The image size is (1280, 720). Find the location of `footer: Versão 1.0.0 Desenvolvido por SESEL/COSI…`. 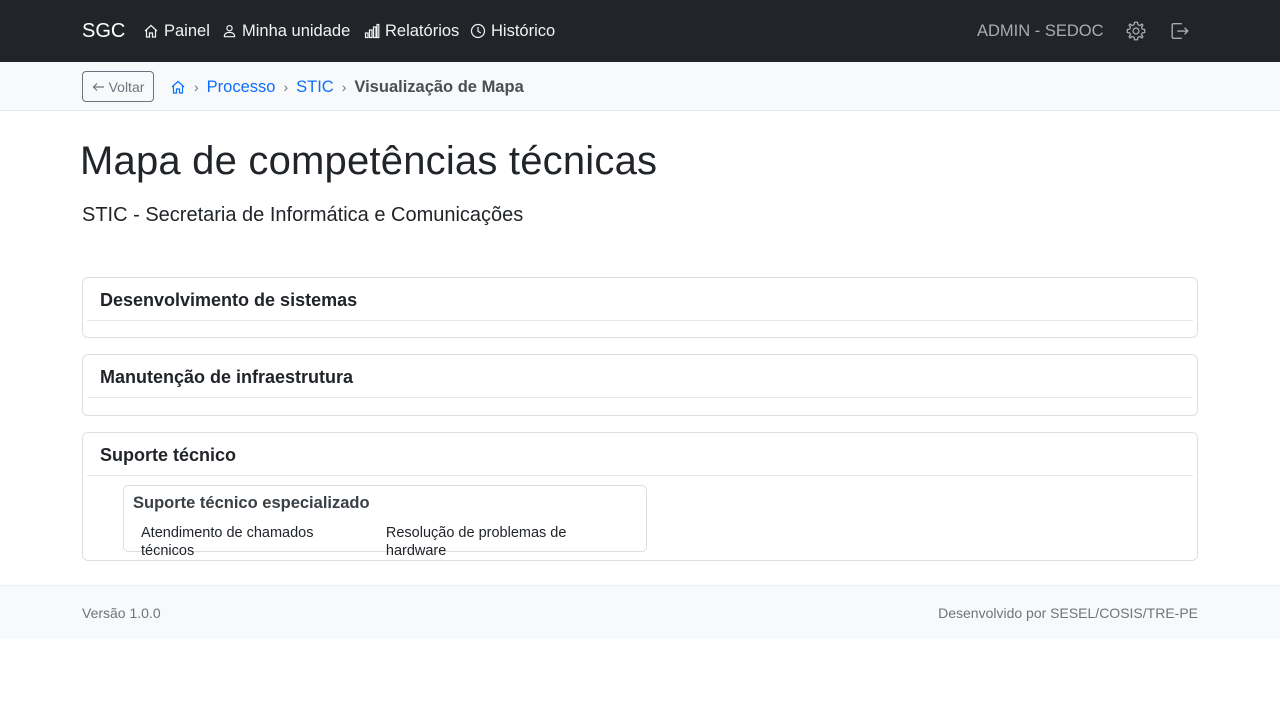

footer: Versão 1.0.0 Desenvolvido por SESEL/COSI… is located at coordinates (640, 612).